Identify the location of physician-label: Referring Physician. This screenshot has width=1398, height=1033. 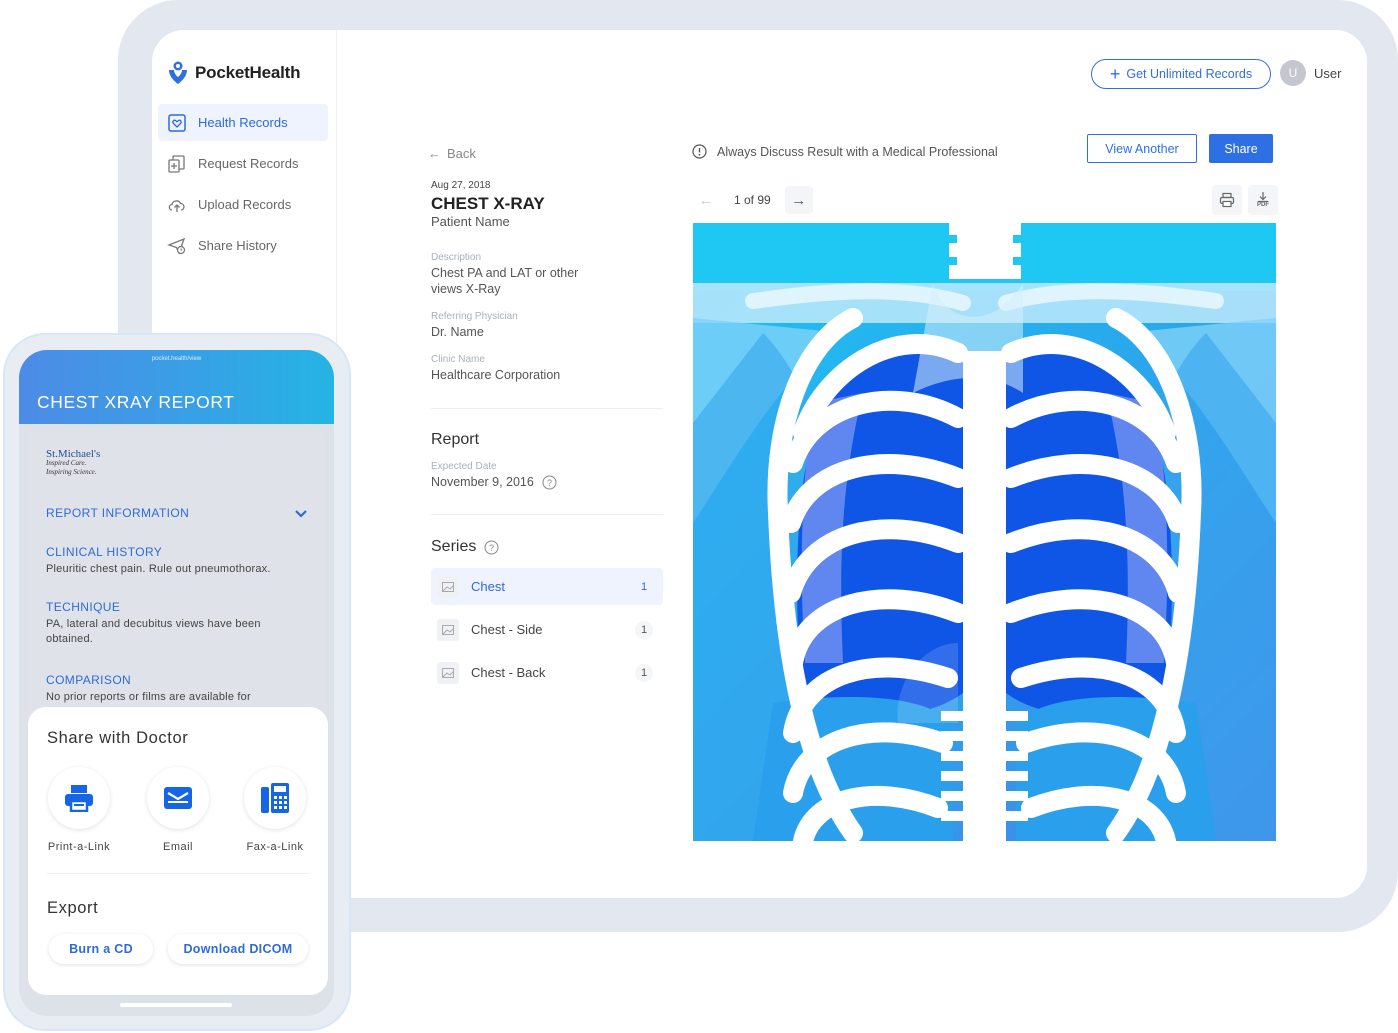
(474, 316).